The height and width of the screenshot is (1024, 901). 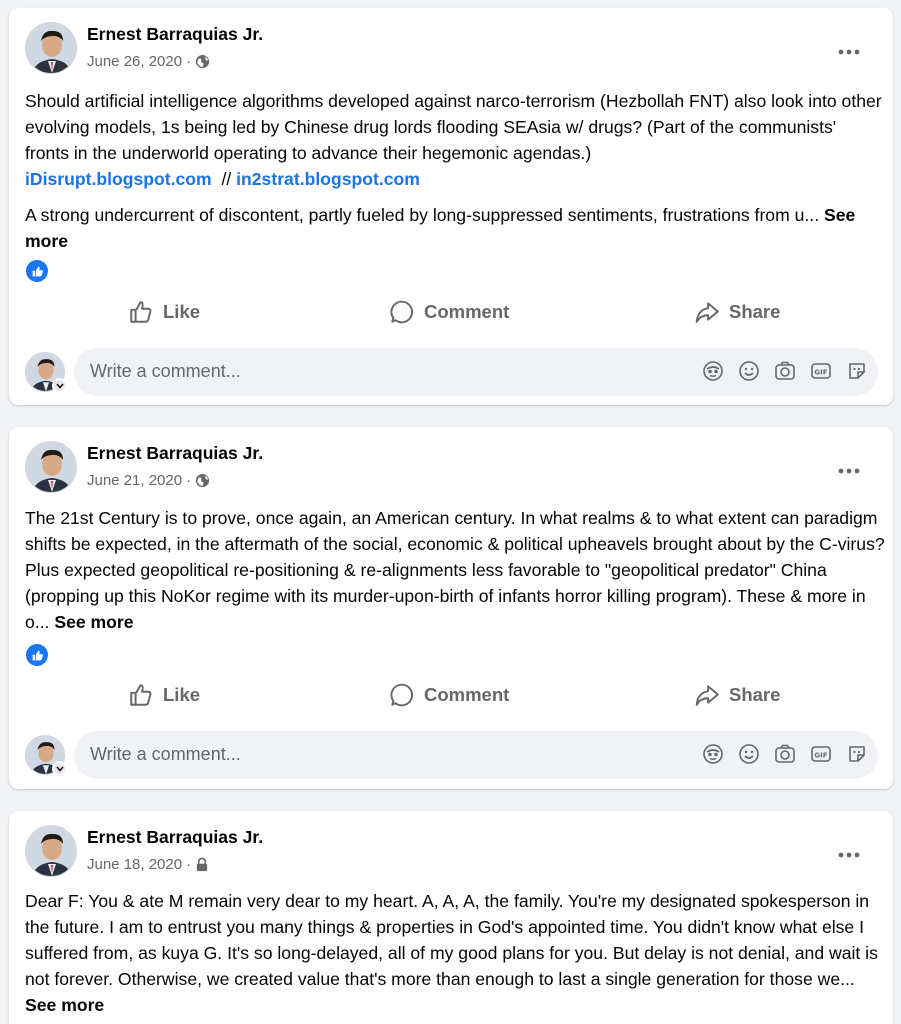 What do you see at coordinates (134, 480) in the screenshot?
I see `post-date: June 21, 2020` at bounding box center [134, 480].